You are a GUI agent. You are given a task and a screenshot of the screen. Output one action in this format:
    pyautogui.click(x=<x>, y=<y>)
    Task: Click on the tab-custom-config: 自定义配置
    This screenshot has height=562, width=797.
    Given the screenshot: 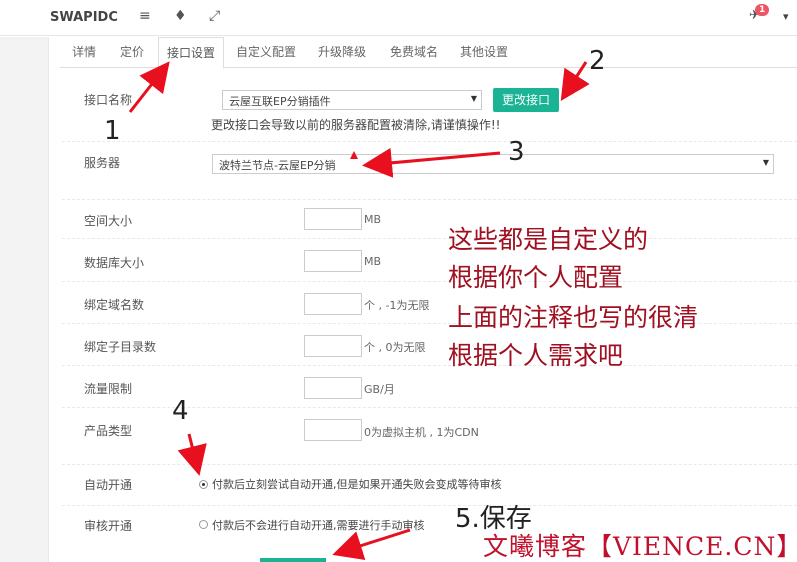 What is the action you would take?
    pyautogui.click(x=266, y=51)
    